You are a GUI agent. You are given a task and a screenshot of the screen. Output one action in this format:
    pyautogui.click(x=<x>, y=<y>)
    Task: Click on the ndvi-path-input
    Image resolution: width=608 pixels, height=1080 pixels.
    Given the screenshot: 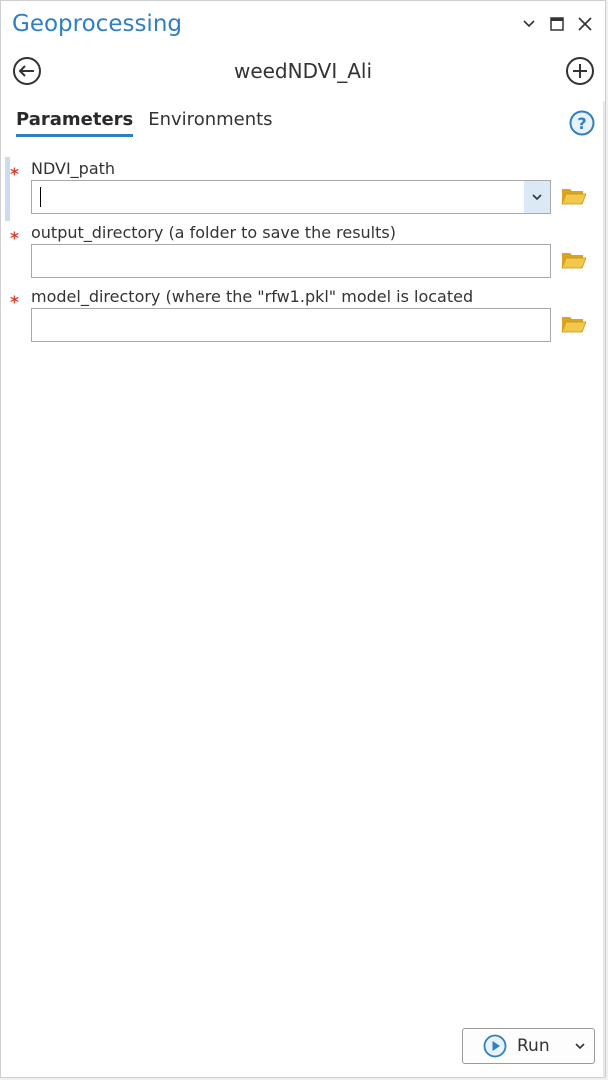 What is the action you would take?
    pyautogui.click(x=291, y=197)
    